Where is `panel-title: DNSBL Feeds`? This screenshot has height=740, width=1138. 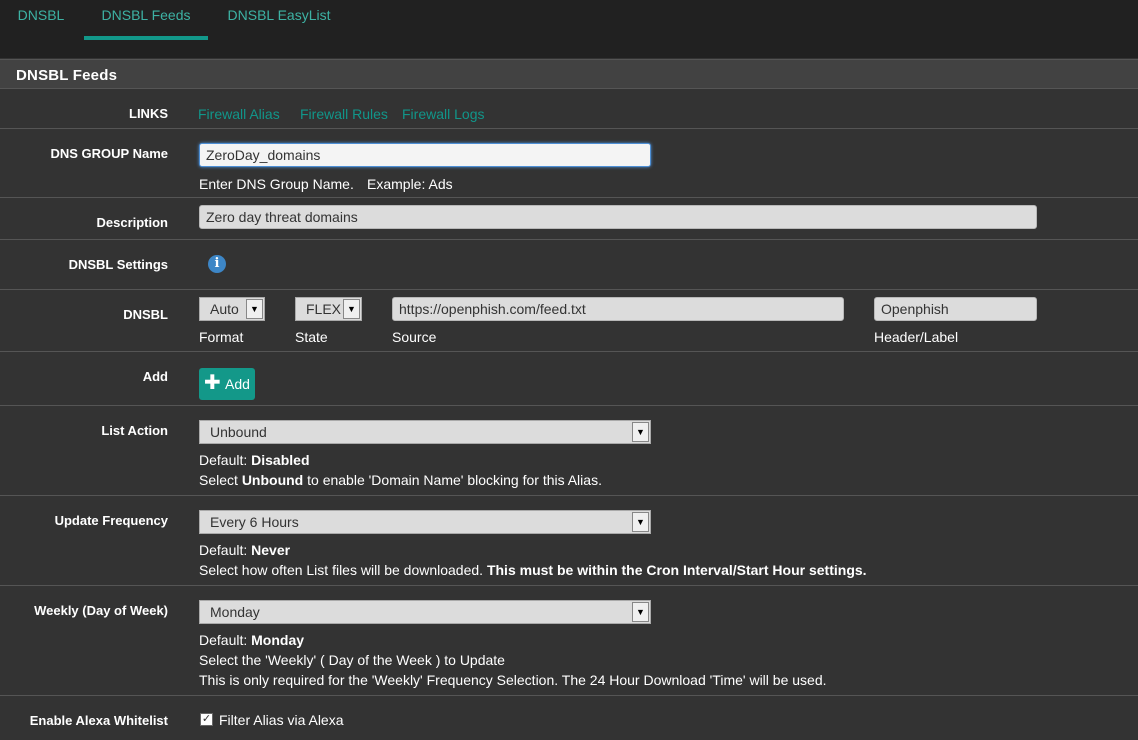
panel-title: DNSBL Feeds is located at coordinates (67, 75).